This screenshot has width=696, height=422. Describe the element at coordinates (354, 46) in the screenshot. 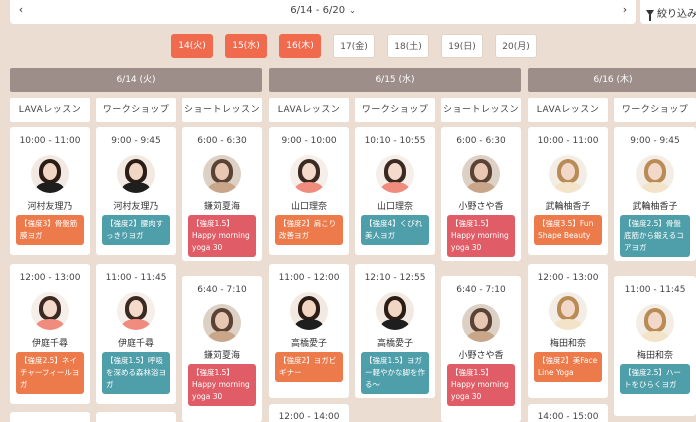

I see `day-tab: 17(金)` at that location.